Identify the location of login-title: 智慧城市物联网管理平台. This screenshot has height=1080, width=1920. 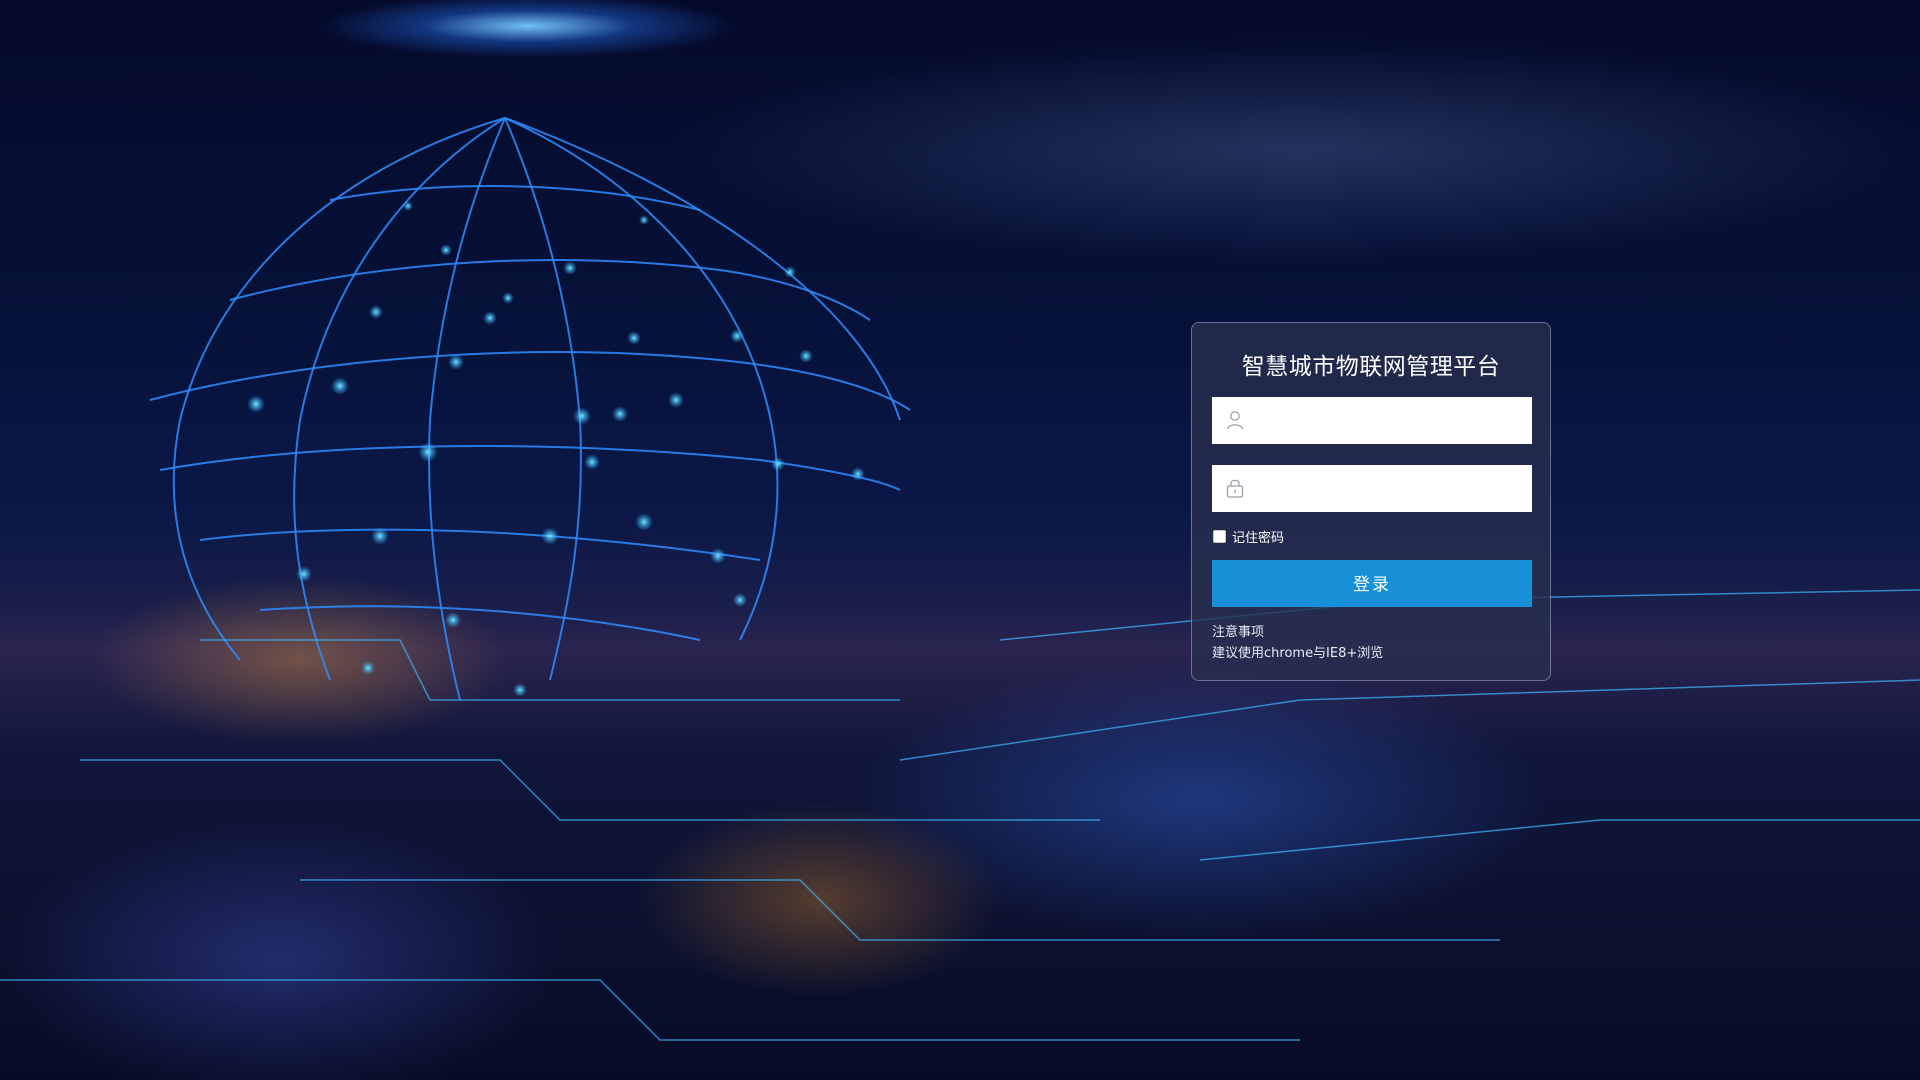
(1371, 367).